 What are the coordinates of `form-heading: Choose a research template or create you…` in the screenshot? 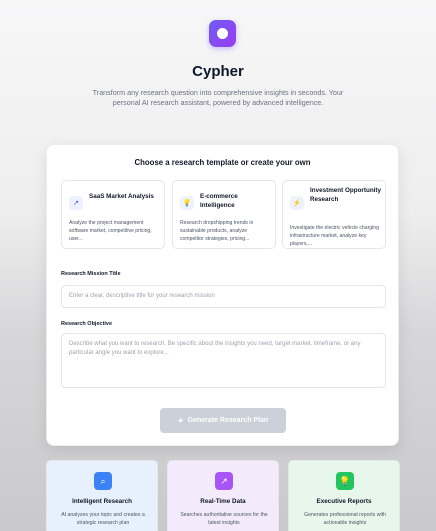 It's located at (222, 162).